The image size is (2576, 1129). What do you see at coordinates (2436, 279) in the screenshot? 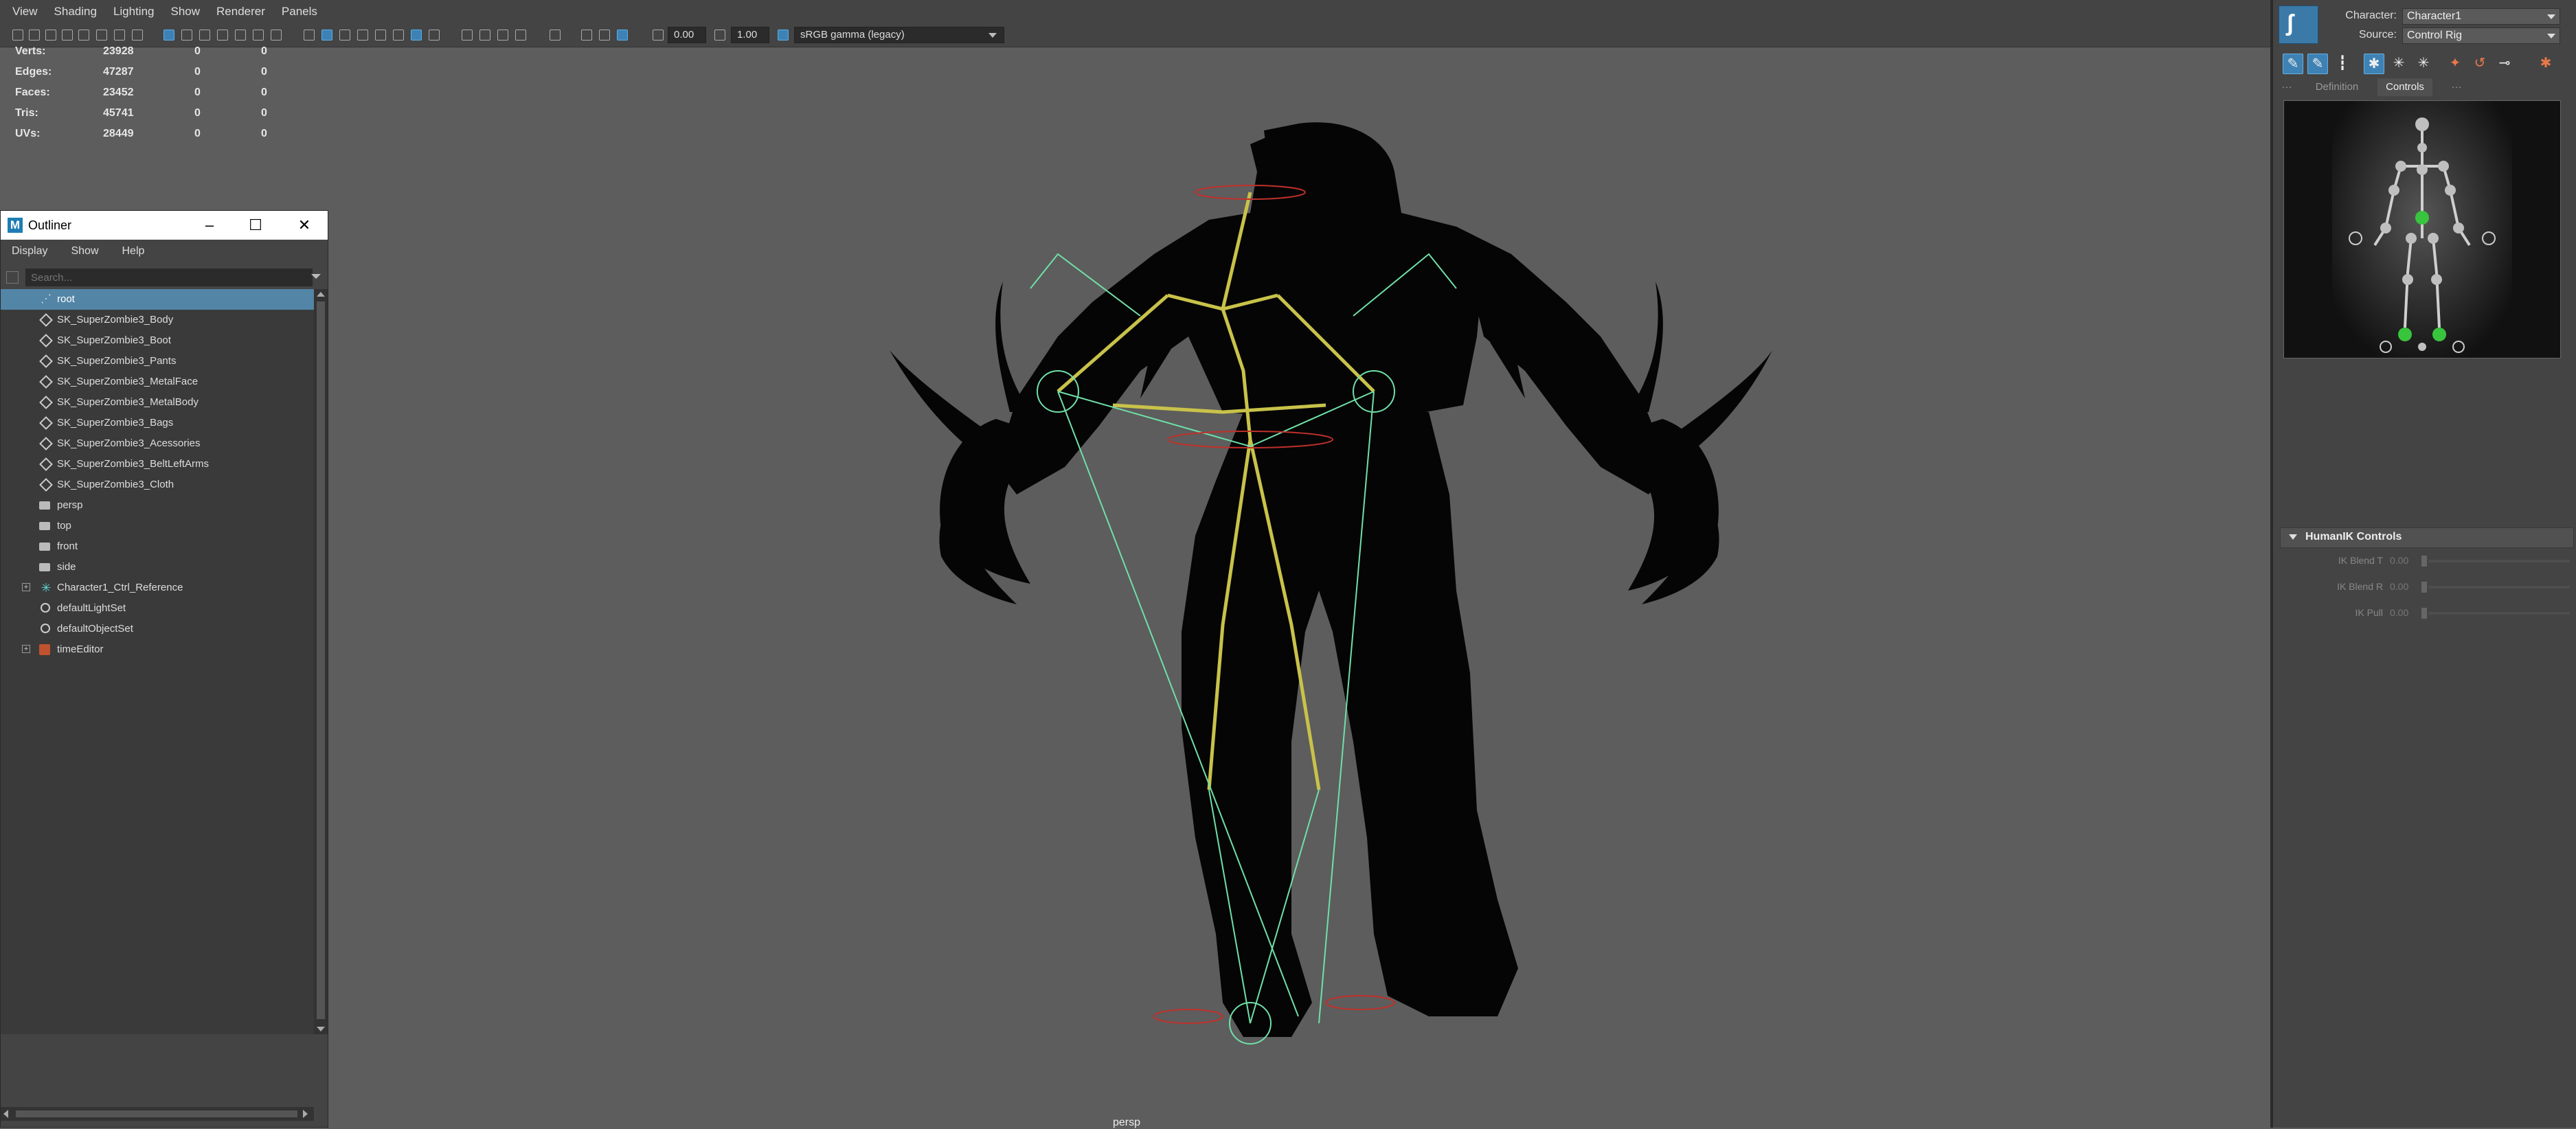
I see `right-knee-effector` at bounding box center [2436, 279].